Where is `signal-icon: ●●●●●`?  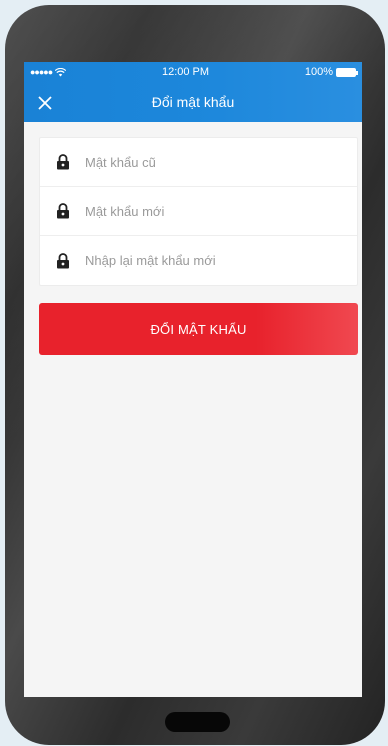 signal-icon: ●●●●● is located at coordinates (41, 72).